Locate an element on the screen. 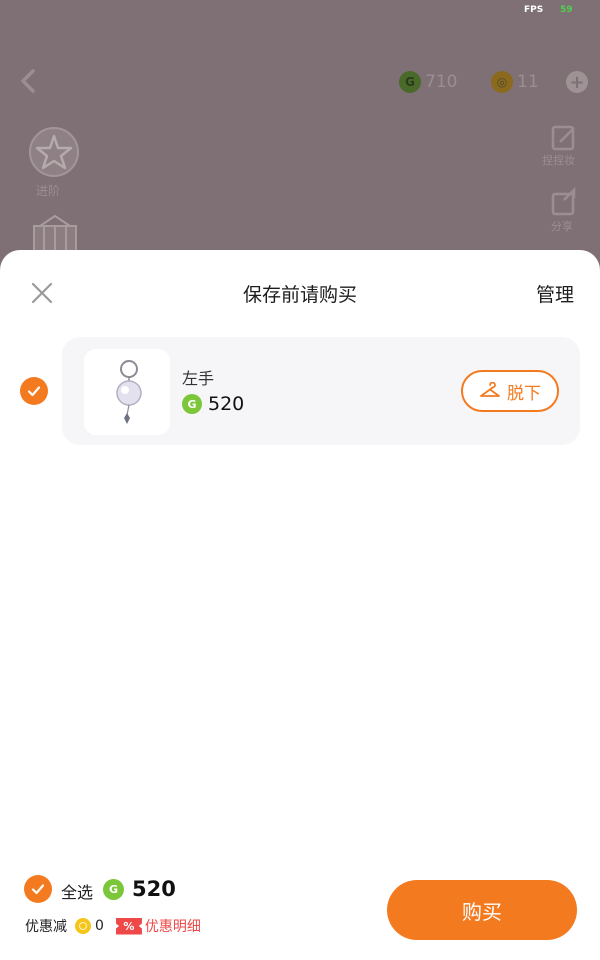 The width and height of the screenshot is (600, 960). discount-detail-link: % 优惠明细 is located at coordinates (158, 926).